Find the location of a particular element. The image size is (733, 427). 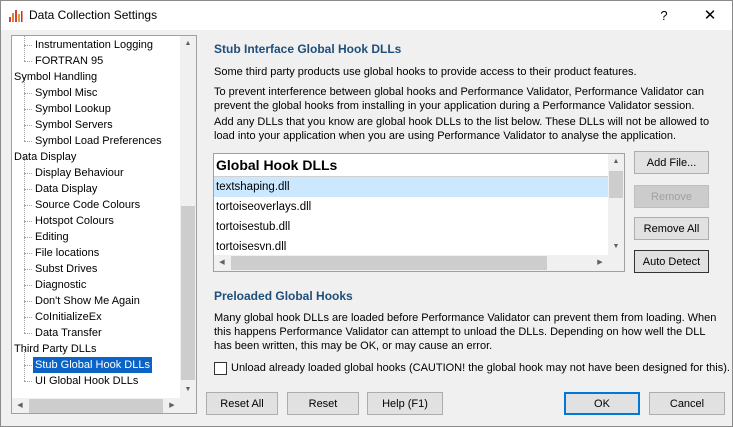

ok-button: OK is located at coordinates (602, 403).